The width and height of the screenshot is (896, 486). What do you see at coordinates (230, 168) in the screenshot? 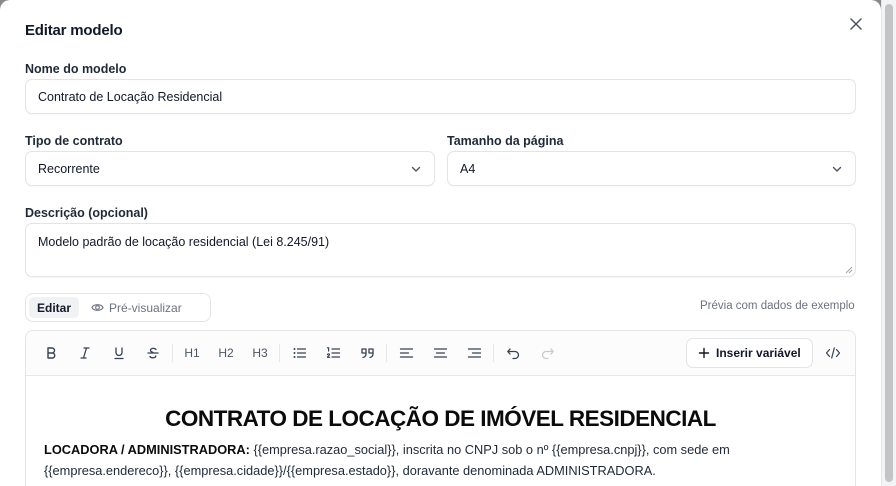
I see `contract-type-select: Recorrente` at bounding box center [230, 168].